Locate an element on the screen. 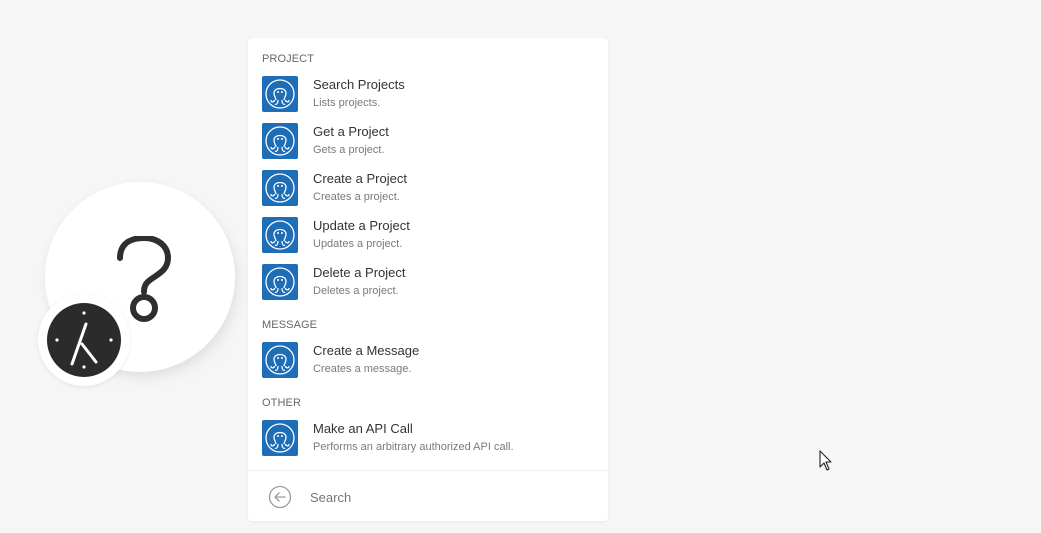 The height and width of the screenshot is (533, 1041). back-arrow-icon is located at coordinates (280, 497).